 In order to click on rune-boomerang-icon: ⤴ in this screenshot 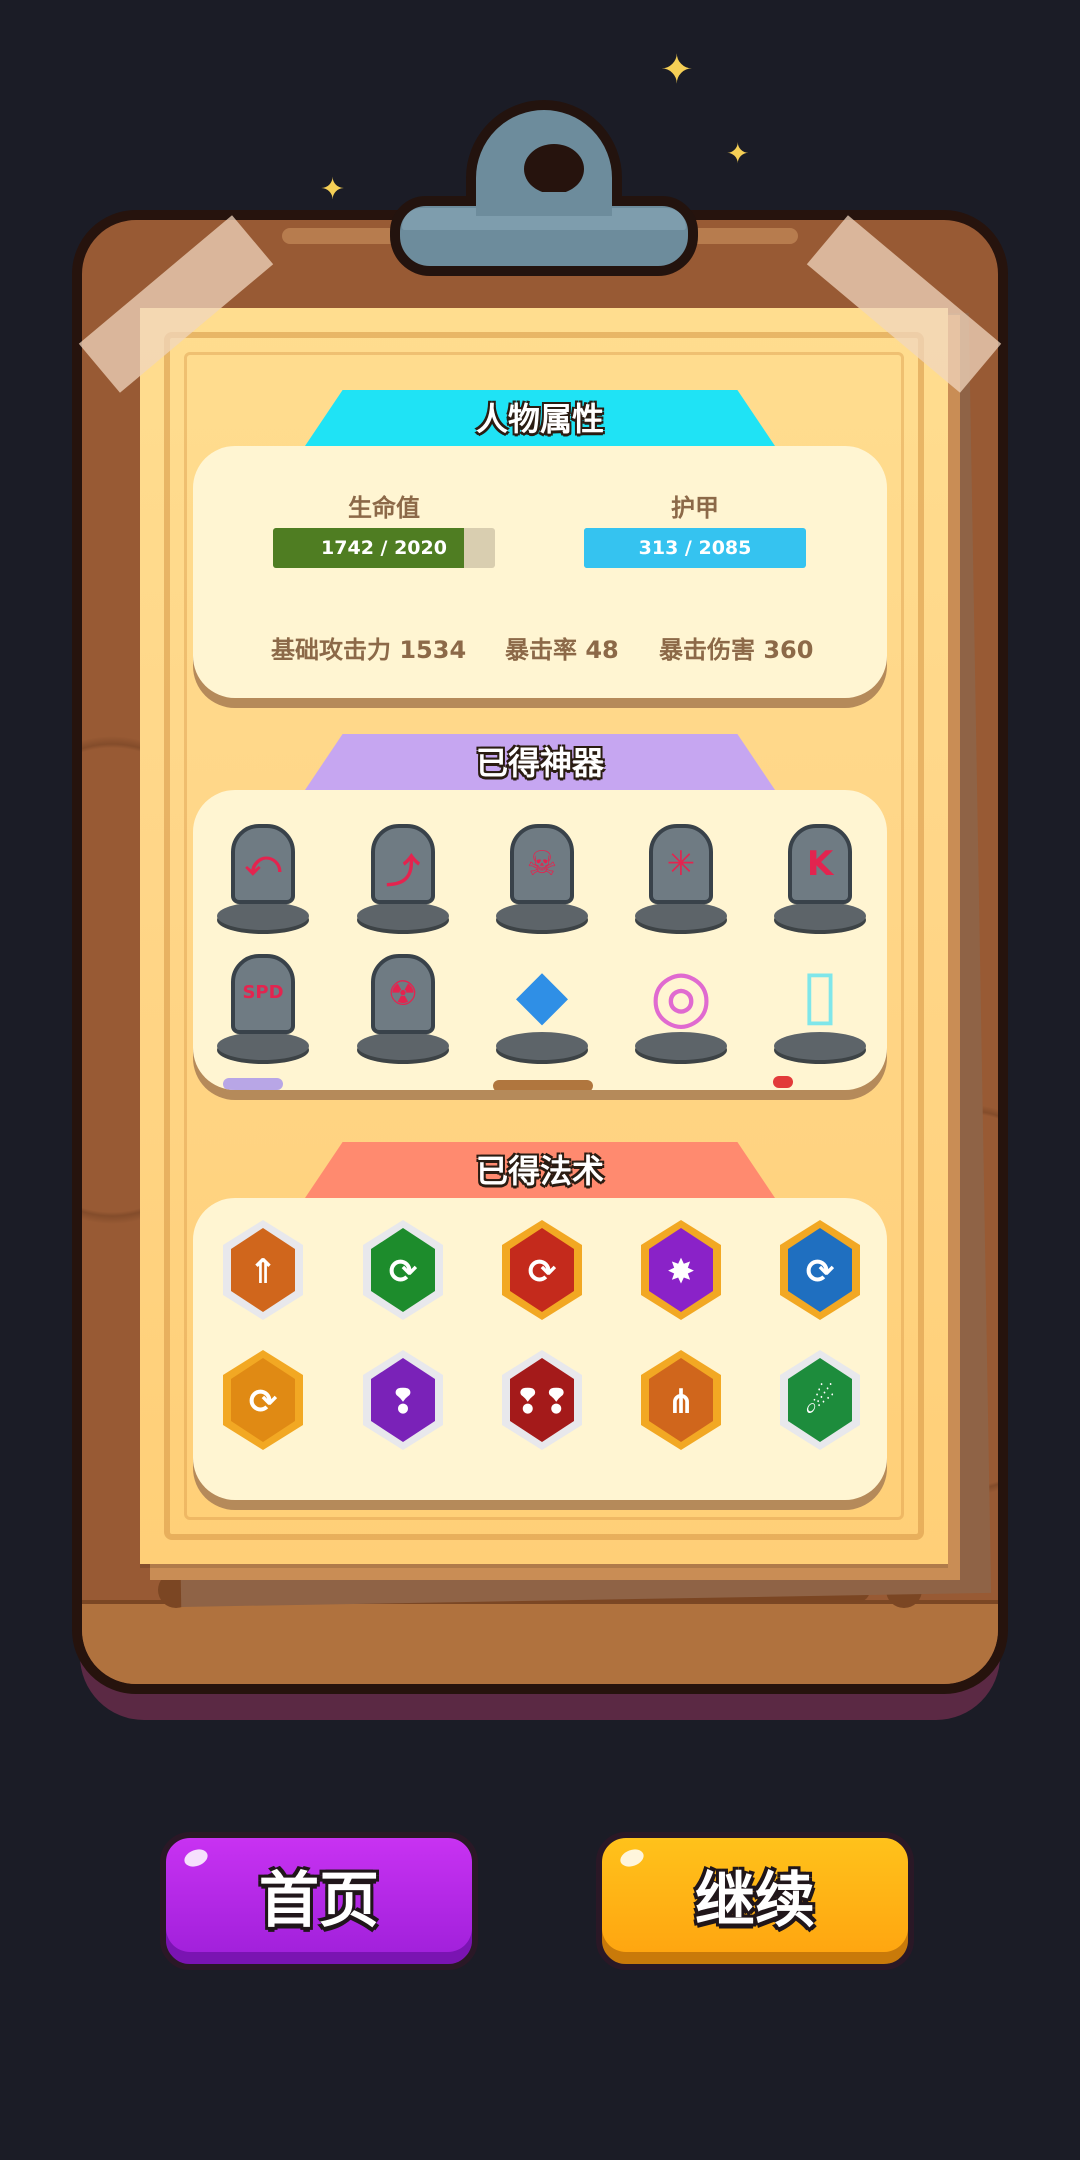, I will do `click(403, 864)`.